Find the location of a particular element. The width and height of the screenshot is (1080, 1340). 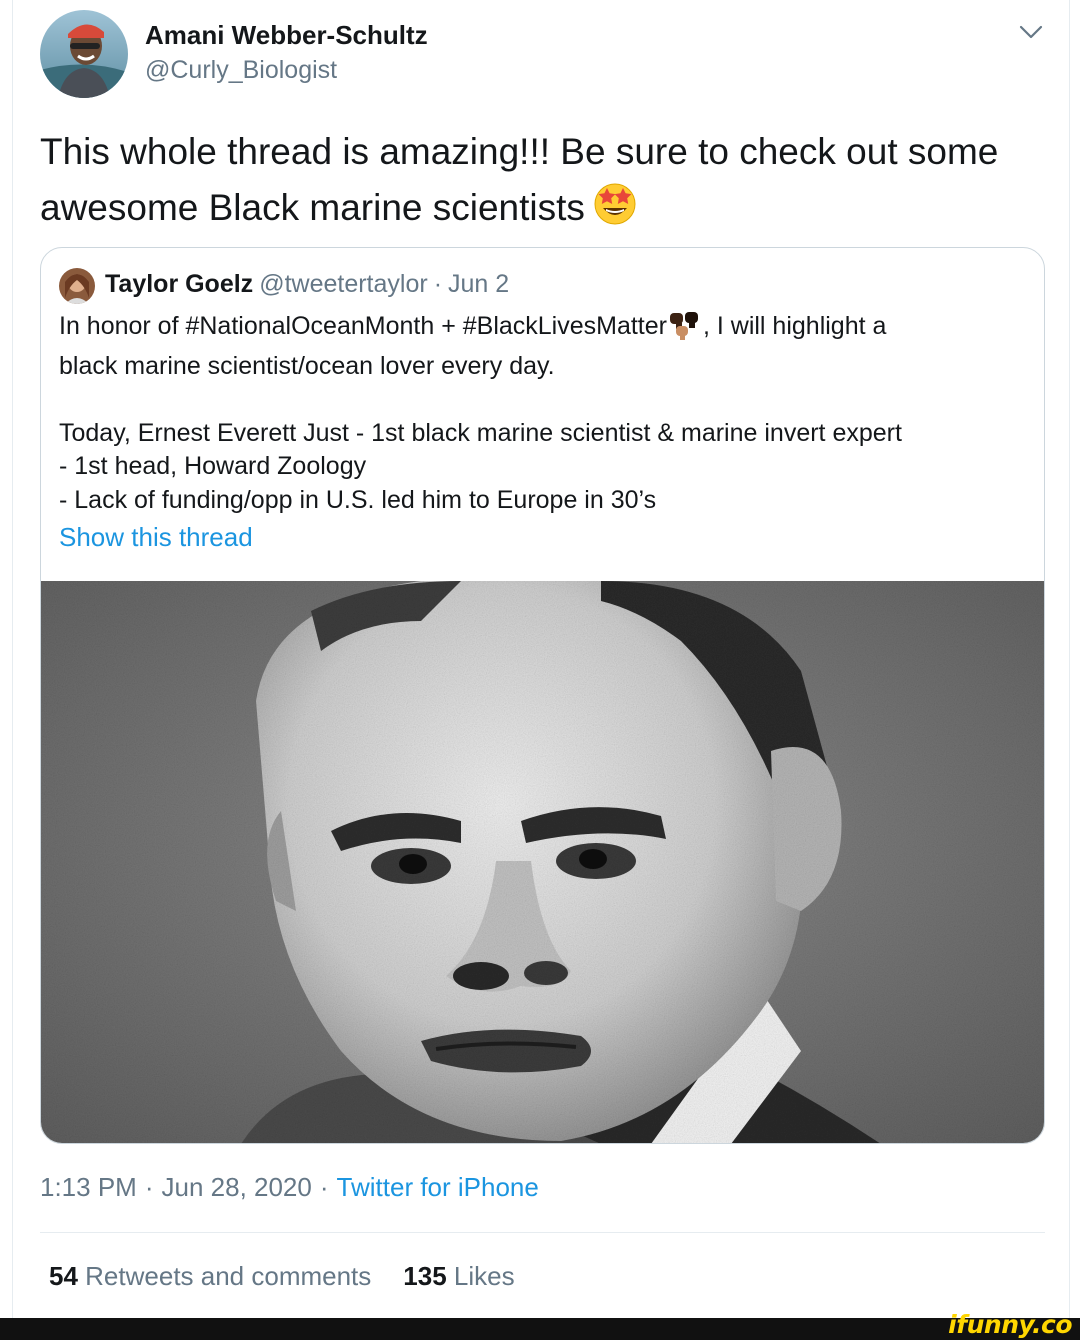

chevron-down-icon is located at coordinates (1031, 32).